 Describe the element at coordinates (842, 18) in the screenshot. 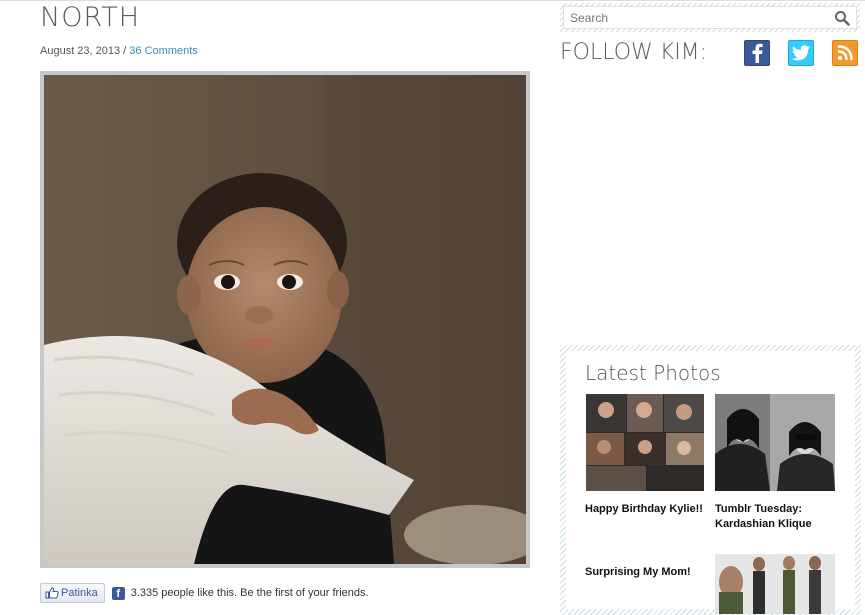

I see `search-icon` at that location.